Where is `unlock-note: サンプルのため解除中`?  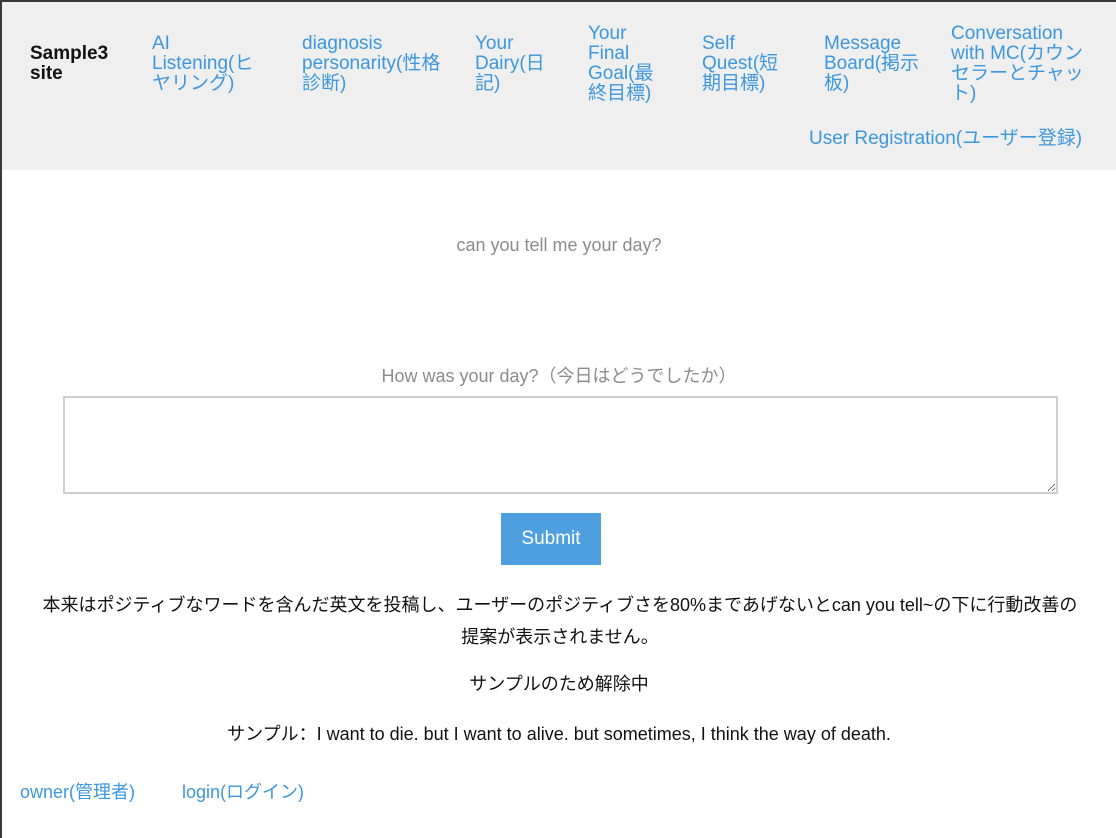 unlock-note: サンプルのため解除中 is located at coordinates (559, 684).